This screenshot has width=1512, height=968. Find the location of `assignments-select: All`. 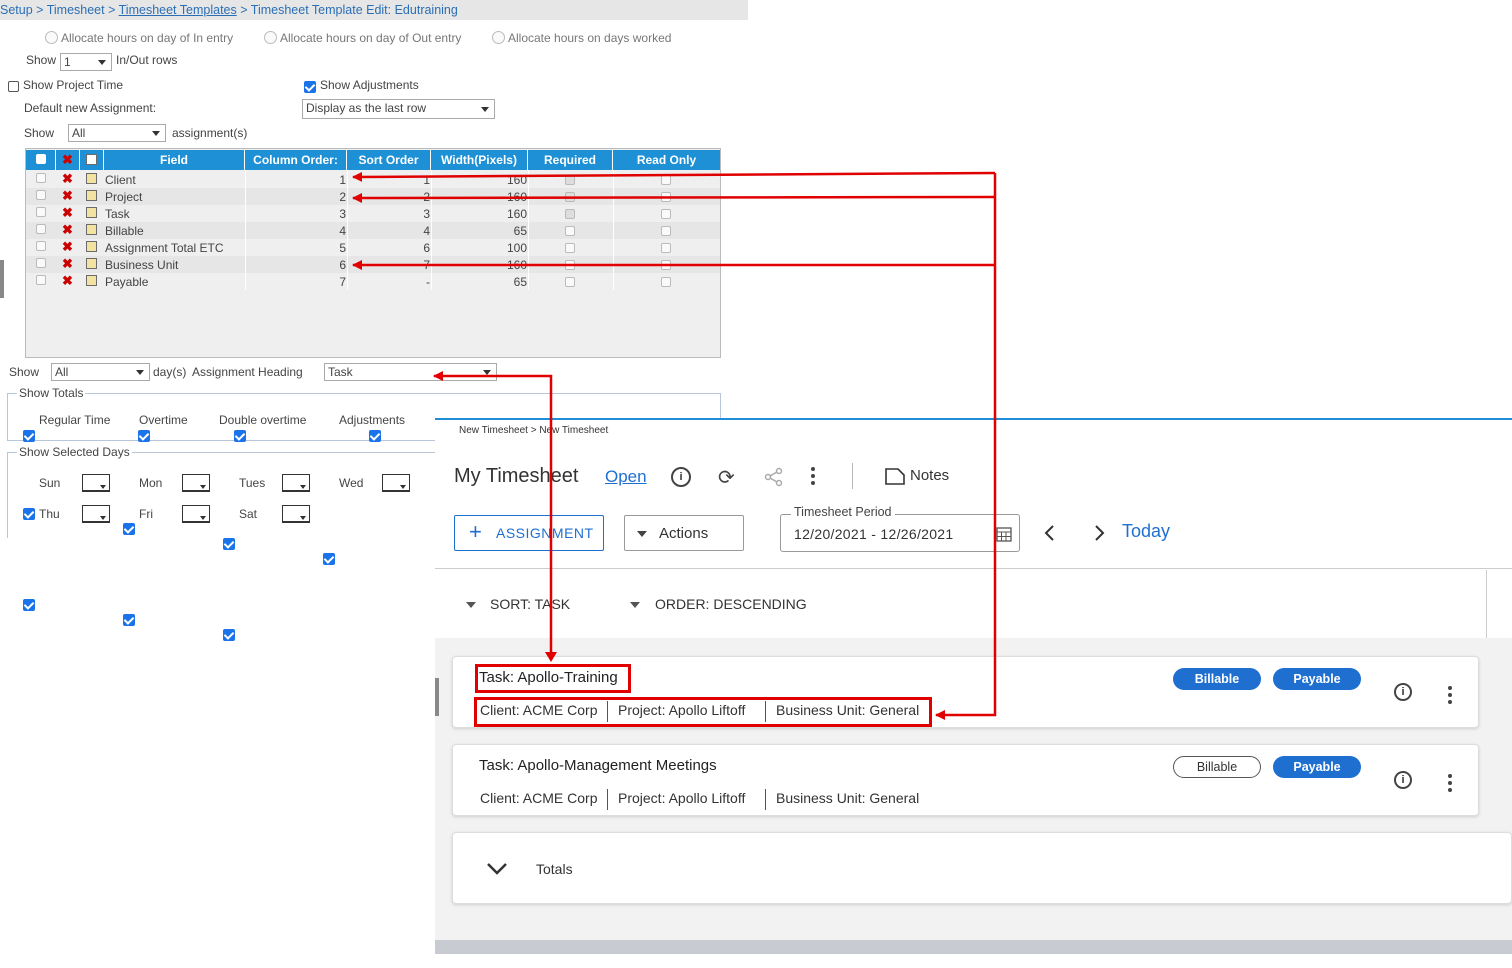

assignments-select: All is located at coordinates (117, 133).